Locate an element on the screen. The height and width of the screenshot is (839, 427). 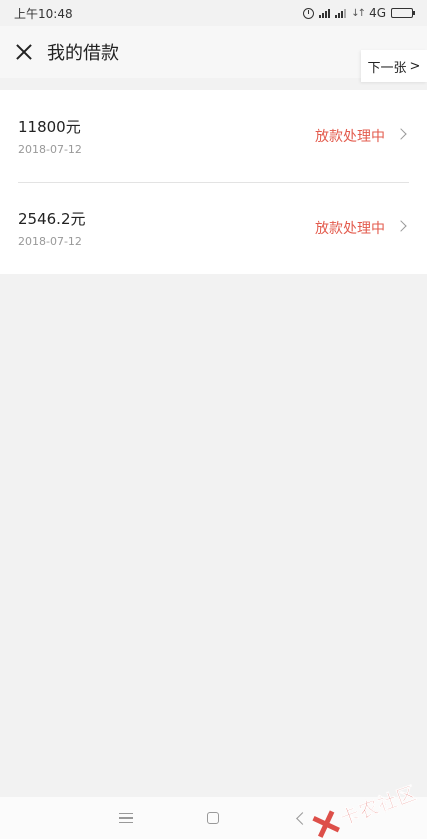
app-header: 我的借款 下一张 > is located at coordinates (213, 54).